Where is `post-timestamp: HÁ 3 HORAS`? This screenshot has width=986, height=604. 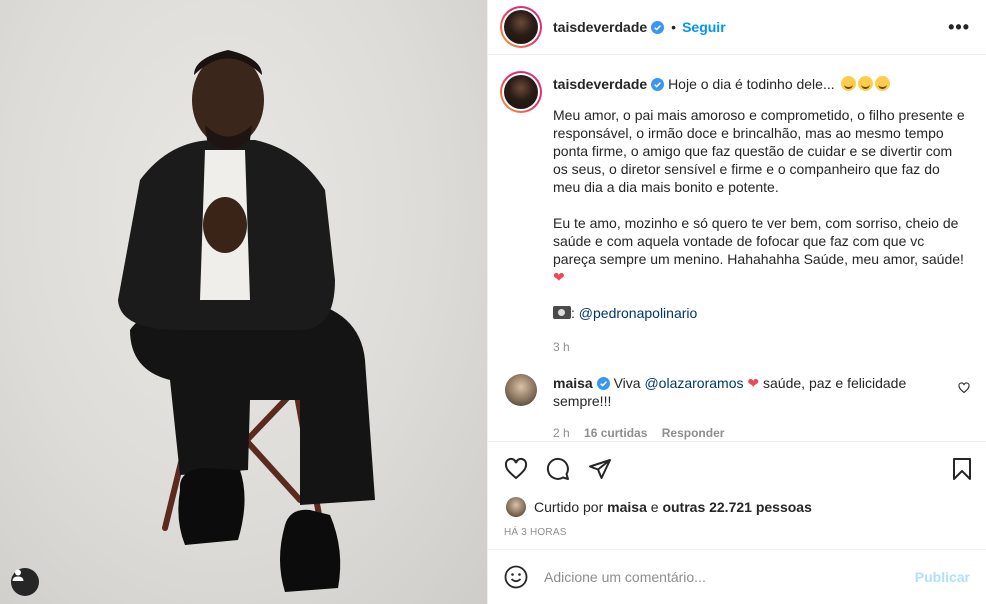 post-timestamp: HÁ 3 HORAS is located at coordinates (737, 534).